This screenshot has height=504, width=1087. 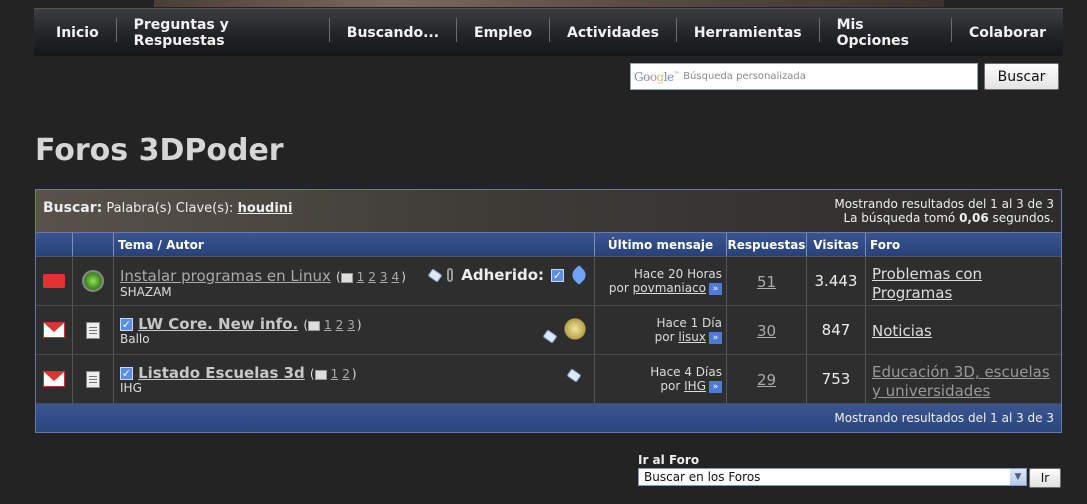 I want to click on views-count: 753, so click(x=836, y=379).